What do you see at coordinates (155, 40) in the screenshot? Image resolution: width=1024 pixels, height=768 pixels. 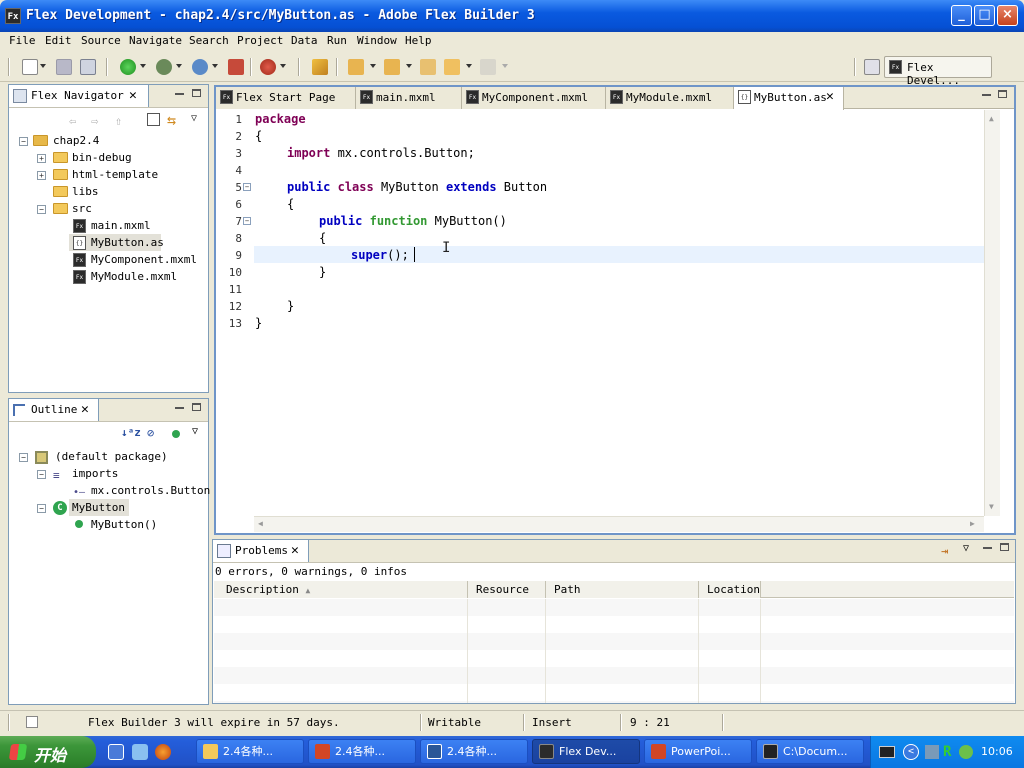 I see `menu-navigate: Navigate` at bounding box center [155, 40].